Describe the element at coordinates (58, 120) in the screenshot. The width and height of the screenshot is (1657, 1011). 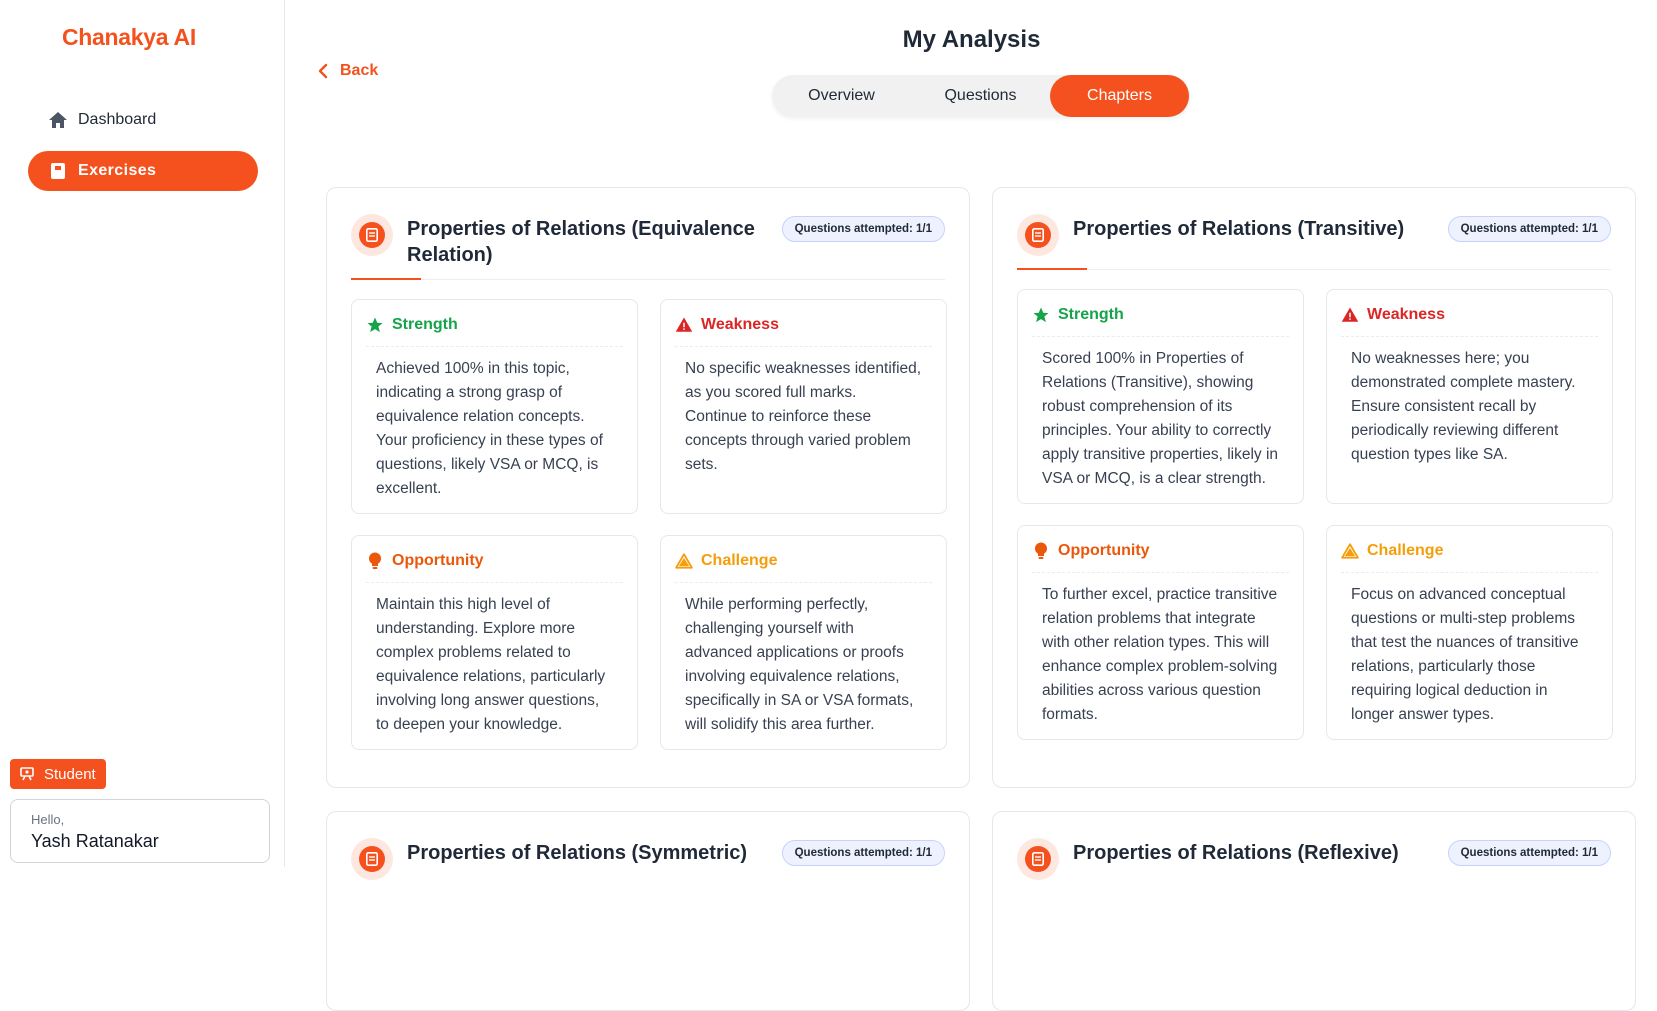
I see `home-icon` at that location.